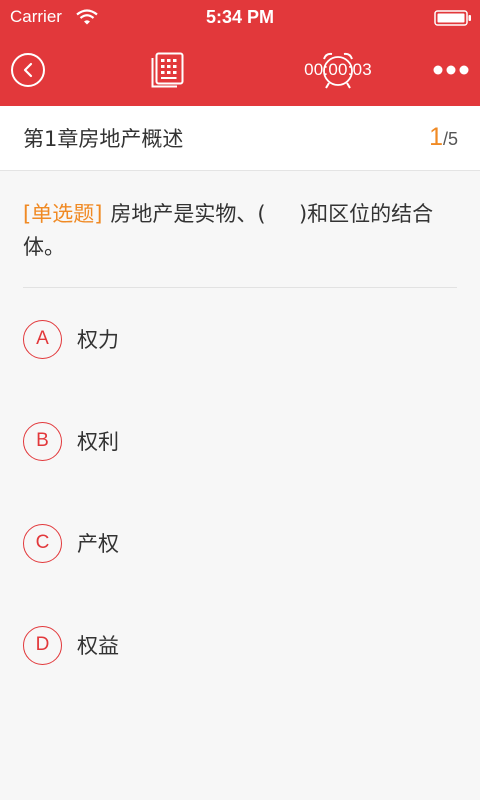  I want to click on back-button, so click(28, 70).